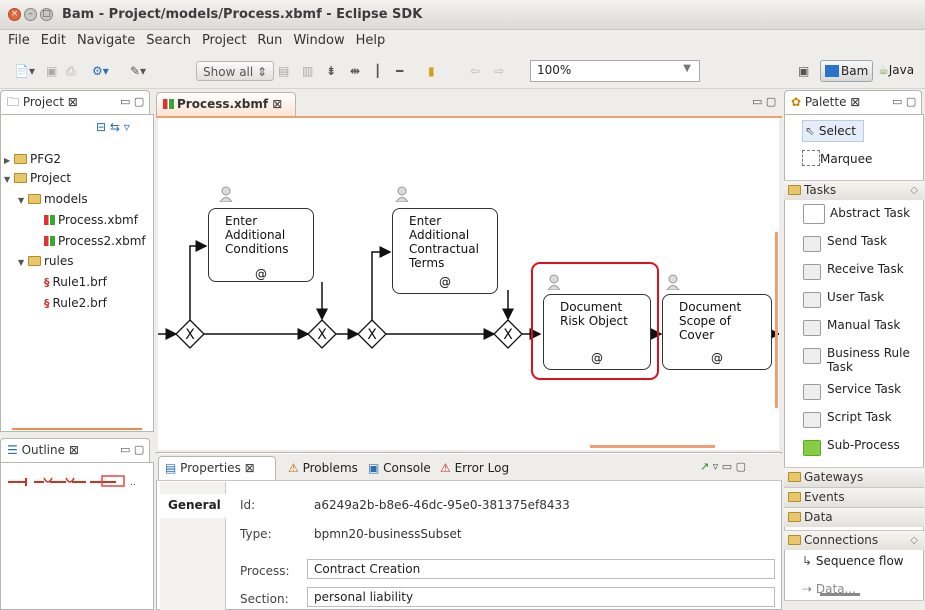 The width and height of the screenshot is (925, 610). What do you see at coordinates (368, 39) in the screenshot?
I see `menu-help: Help` at bounding box center [368, 39].